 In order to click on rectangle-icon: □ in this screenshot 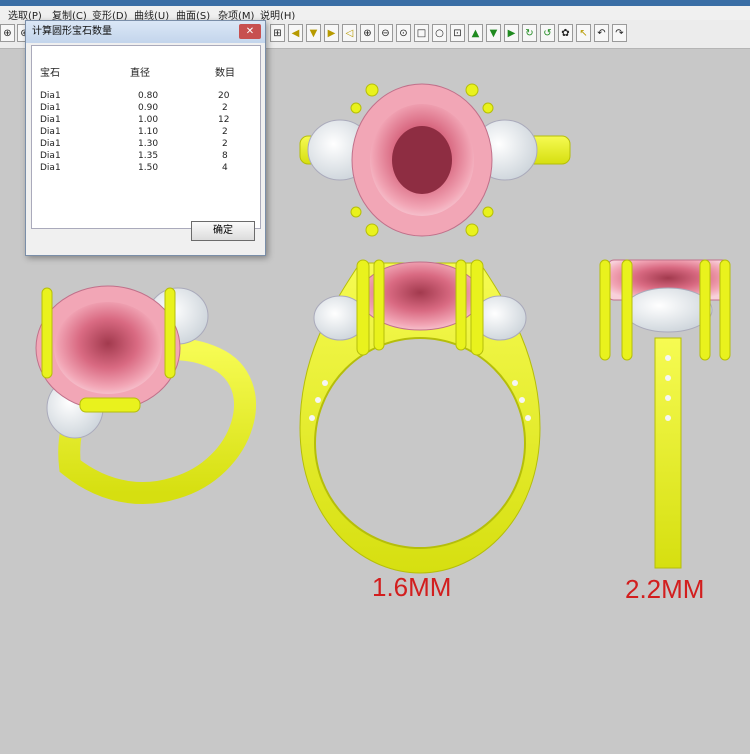, I will do `click(421, 33)`.